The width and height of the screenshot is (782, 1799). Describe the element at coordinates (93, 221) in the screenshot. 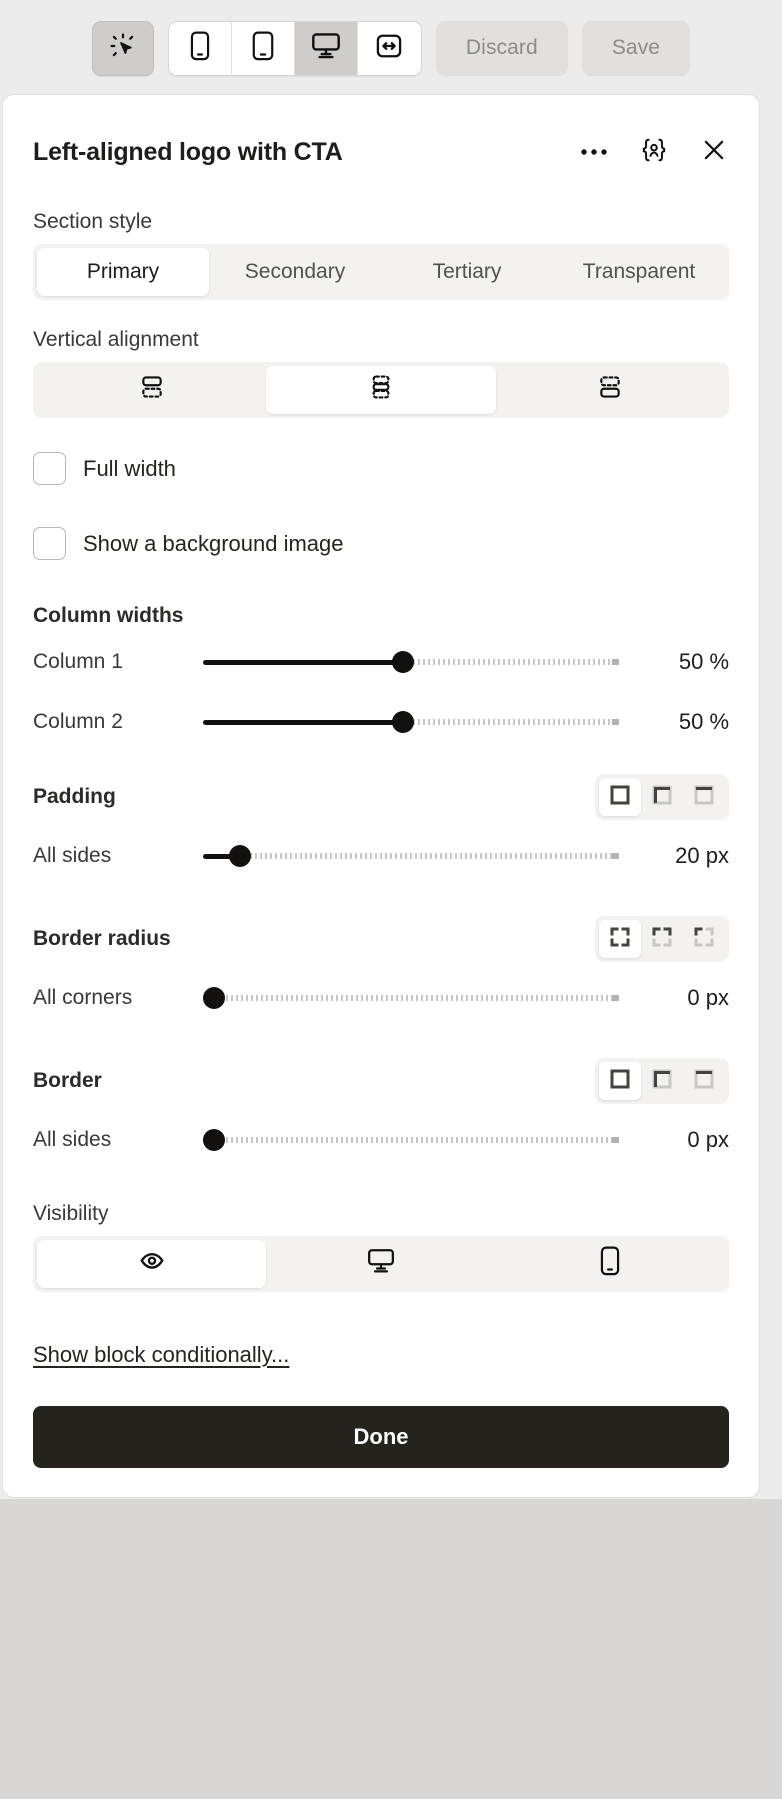

I see `section-style-label: Section style` at that location.